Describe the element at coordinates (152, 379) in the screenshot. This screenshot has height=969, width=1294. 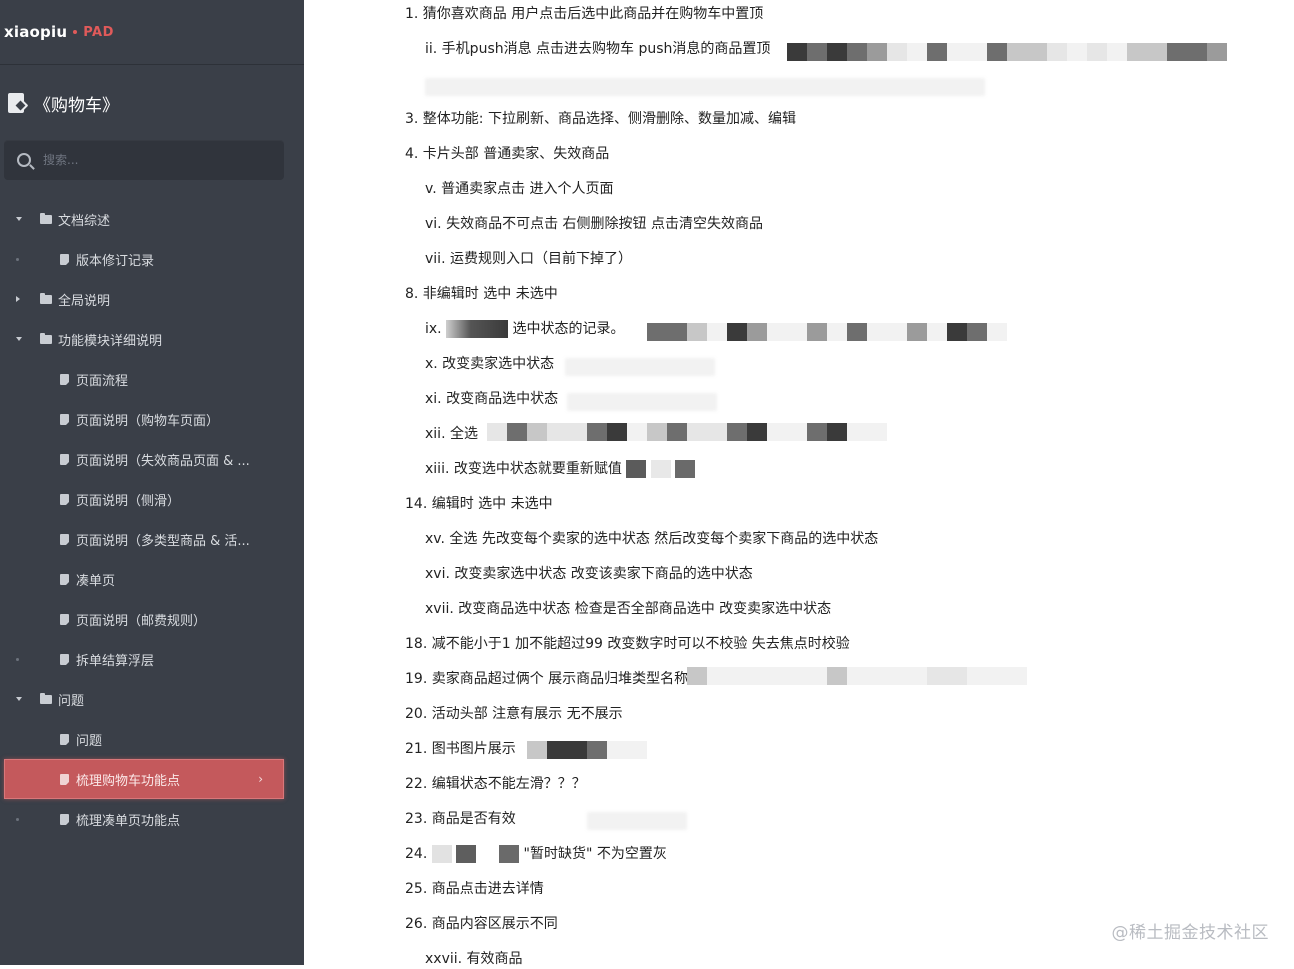
I see `sidebar-item-page-flow: 页面流程` at that location.